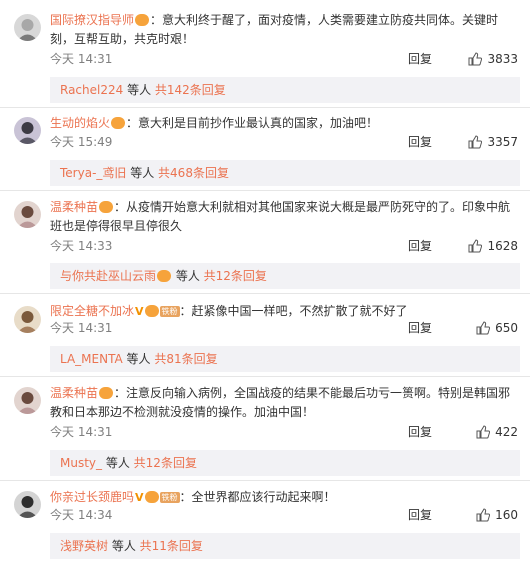 The height and width of the screenshot is (566, 530). What do you see at coordinates (285, 359) in the screenshot?
I see `sub-replies: LA_MENTA 等人 共81条回复` at bounding box center [285, 359].